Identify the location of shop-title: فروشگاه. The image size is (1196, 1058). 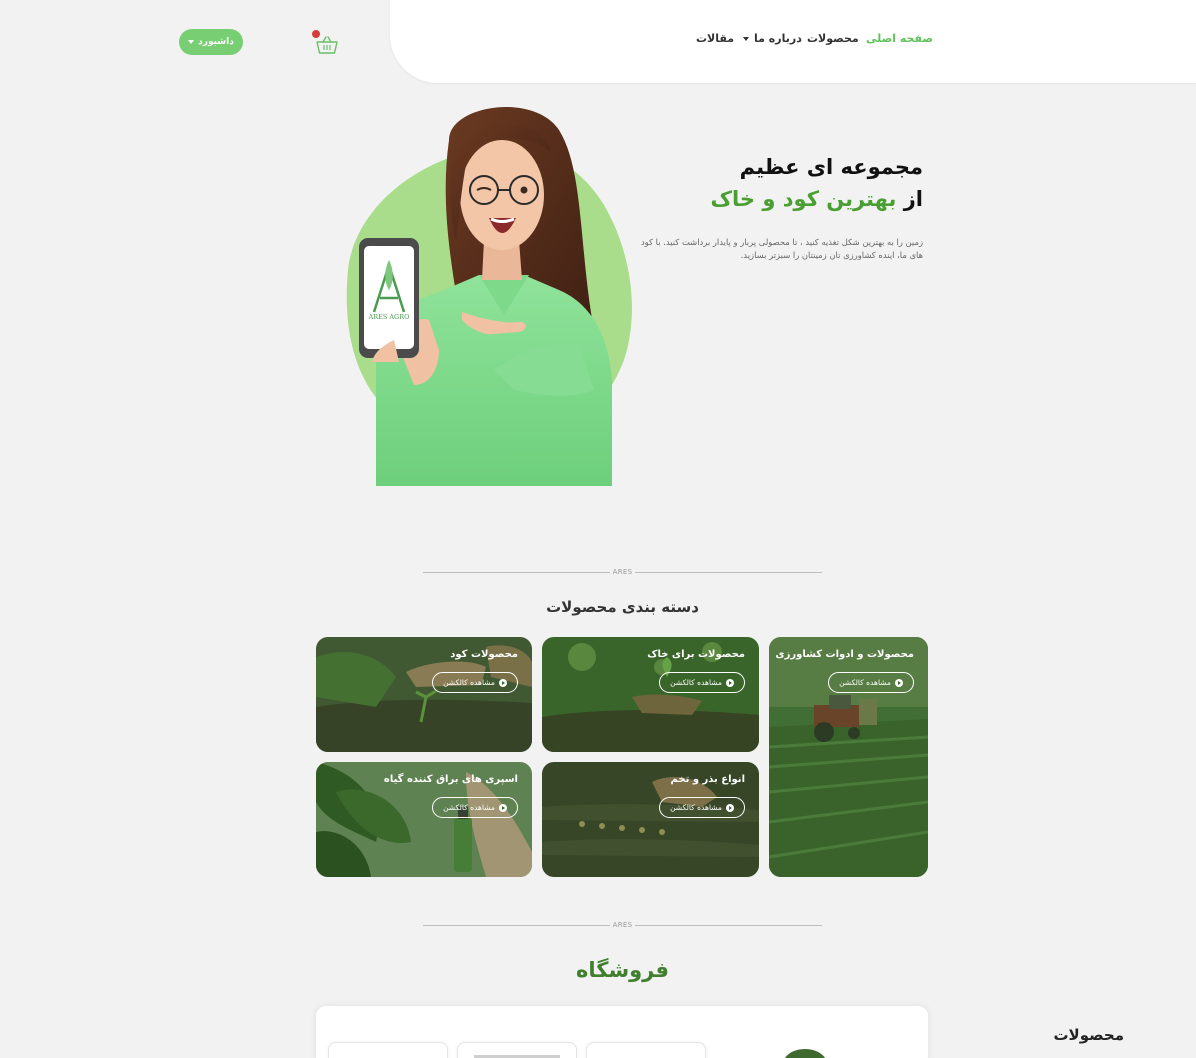
(622, 970).